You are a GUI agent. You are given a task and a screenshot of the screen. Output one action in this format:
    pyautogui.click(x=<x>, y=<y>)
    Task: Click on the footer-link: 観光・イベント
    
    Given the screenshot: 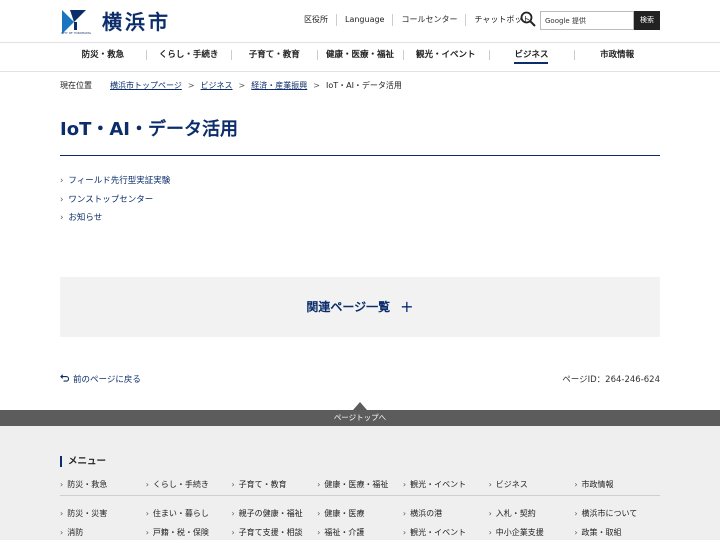 What is the action you would take?
    pyautogui.click(x=446, y=531)
    